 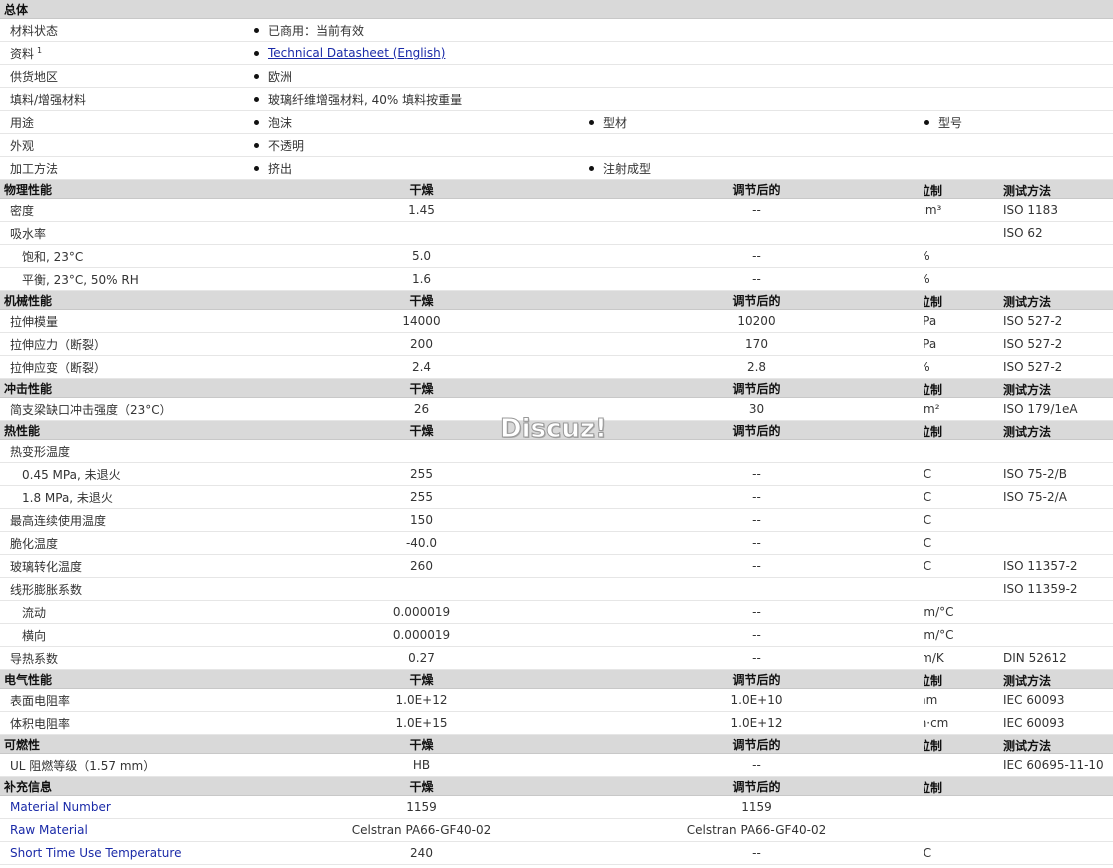 What do you see at coordinates (556, 189) in the screenshot?
I see `section-header: 物理性能干燥调节后的单位制 测试方法` at bounding box center [556, 189].